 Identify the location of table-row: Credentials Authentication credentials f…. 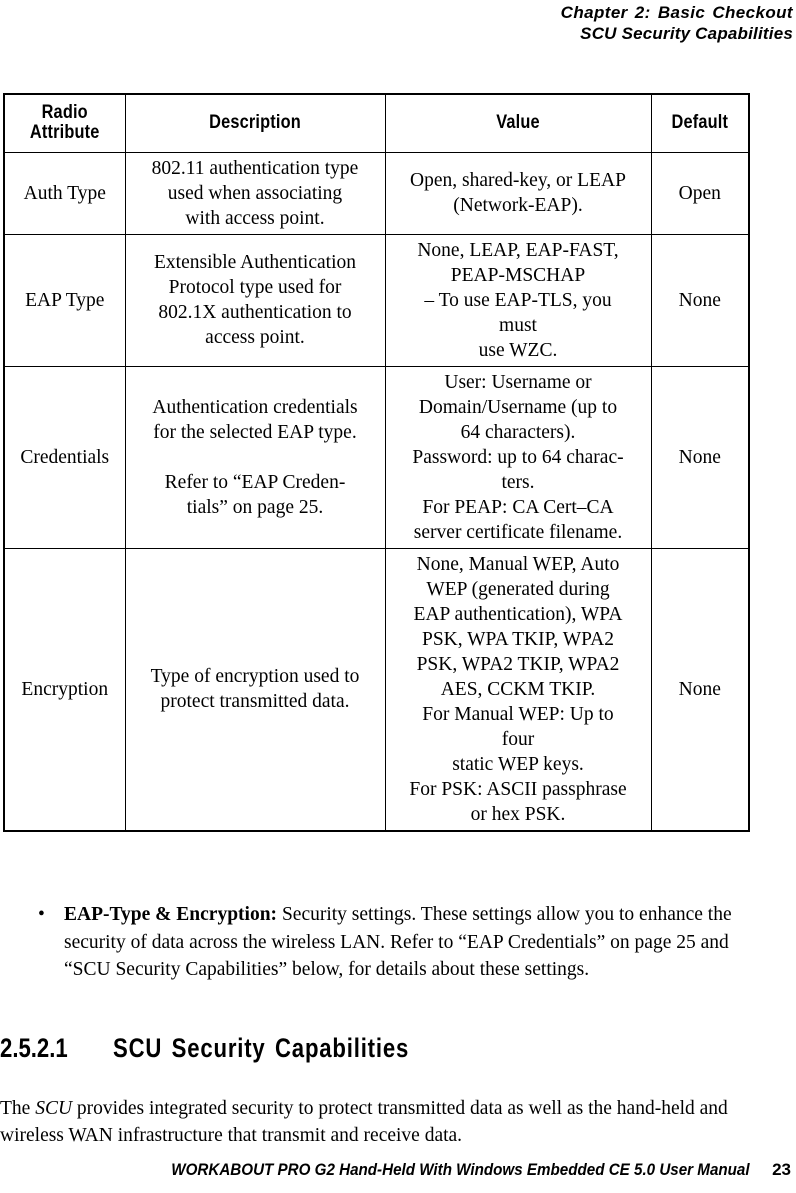
(376, 457).